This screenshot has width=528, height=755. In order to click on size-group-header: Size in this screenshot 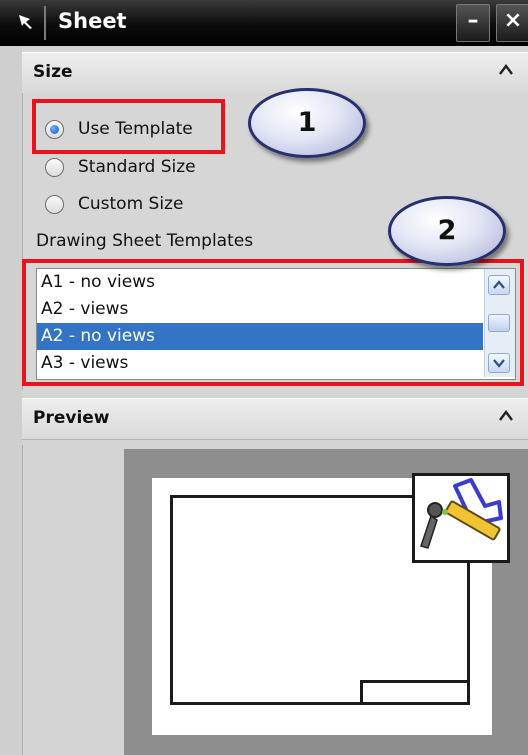, I will do `click(275, 73)`.